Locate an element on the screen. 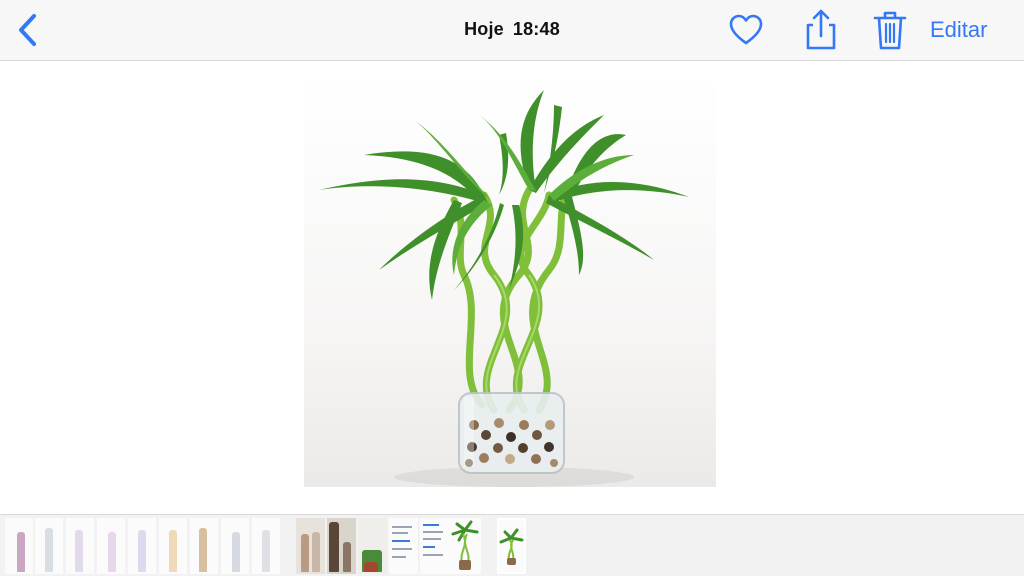 Image resolution: width=1024 pixels, height=576 pixels. edit-button: Editar is located at coordinates (958, 30).